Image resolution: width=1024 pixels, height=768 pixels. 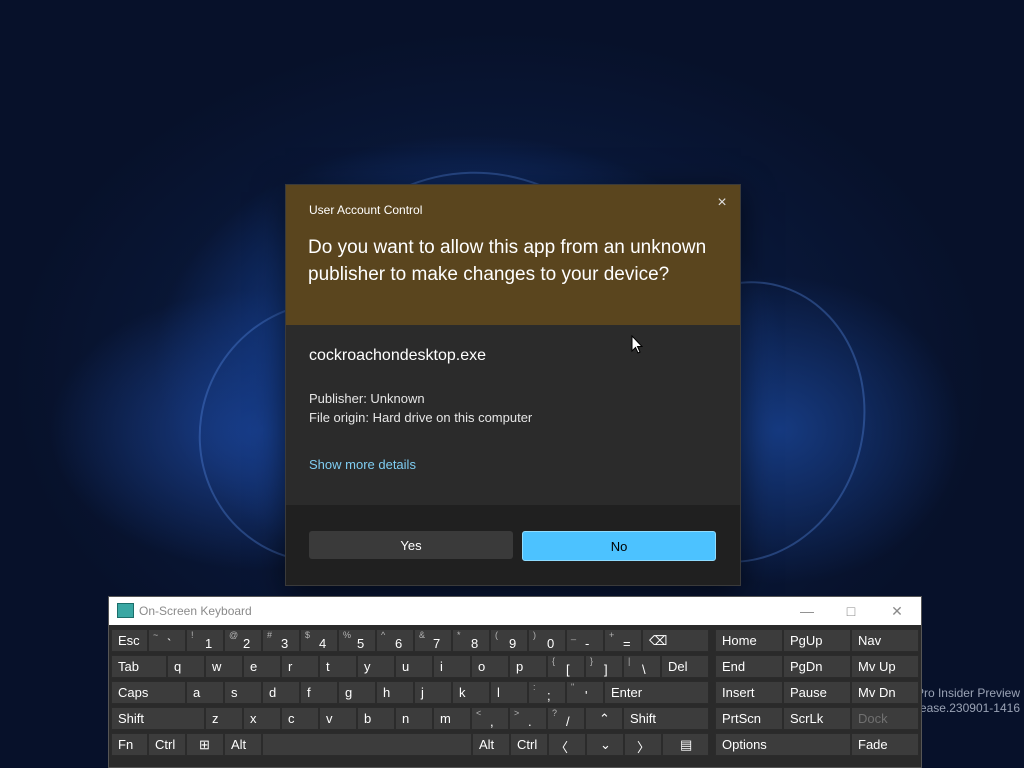 What do you see at coordinates (167, 640) in the screenshot?
I see `key-tilde: ~ `` at bounding box center [167, 640].